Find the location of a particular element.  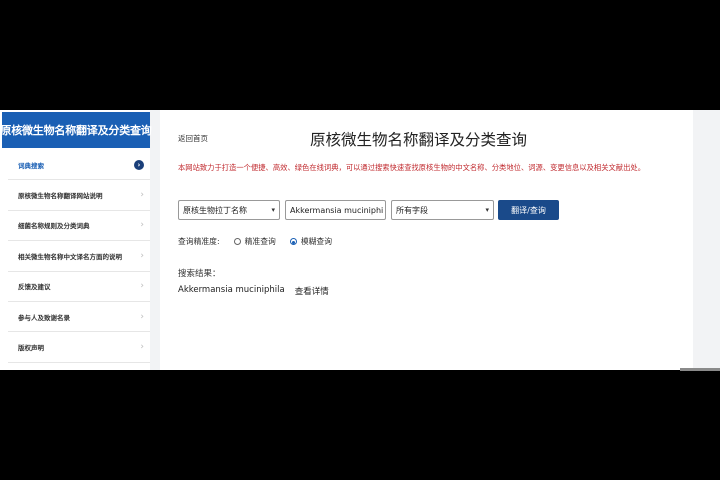

page-title: 原核微生物名称翻译及分类查询 is located at coordinates (419, 140).